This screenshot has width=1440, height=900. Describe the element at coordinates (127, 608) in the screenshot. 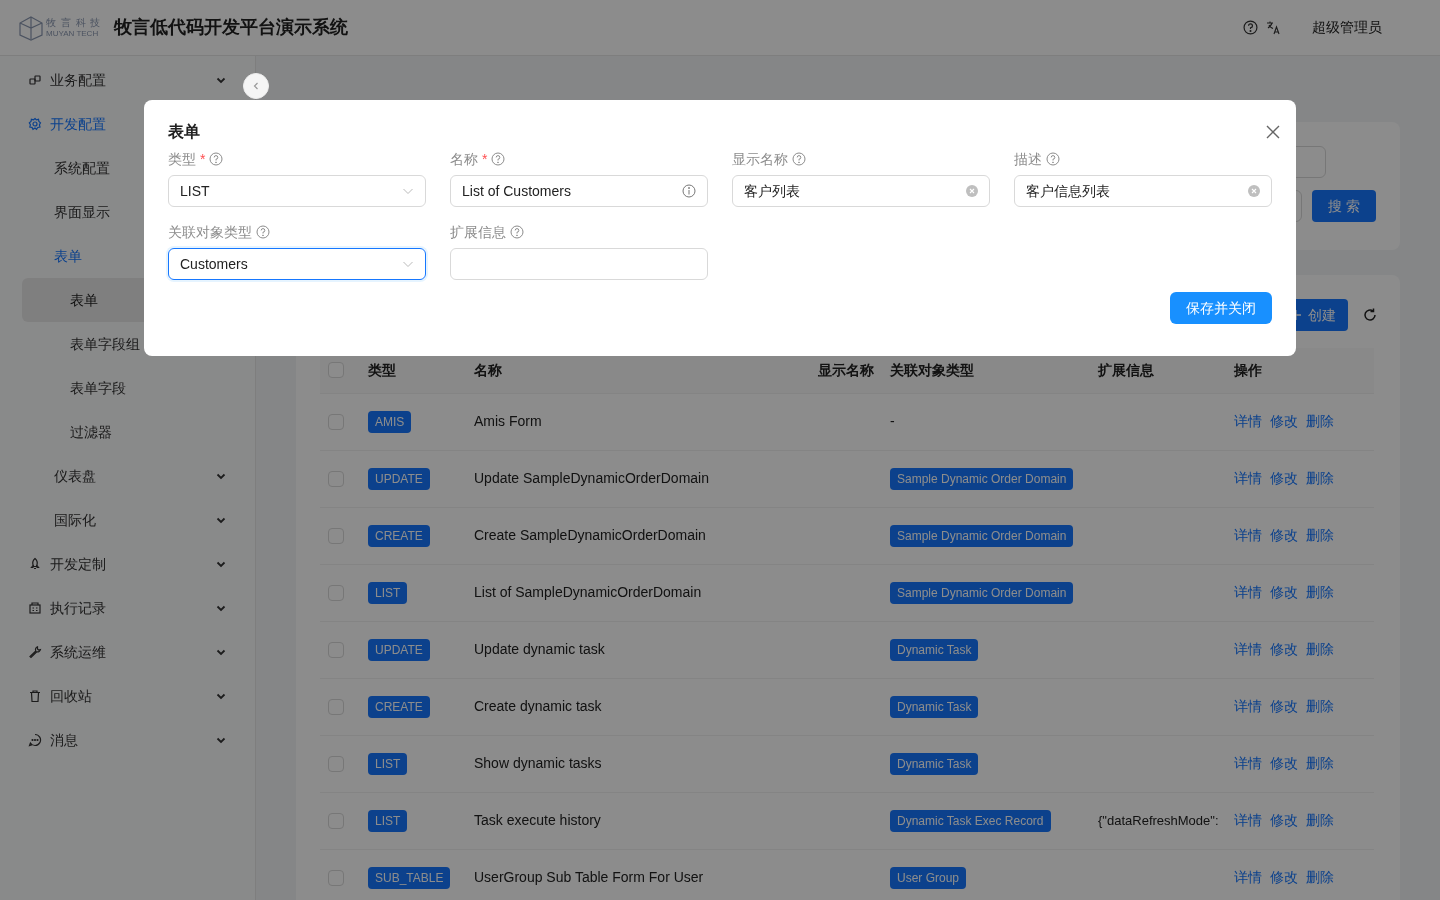

I see `sidebar-item: 执行记录` at that location.